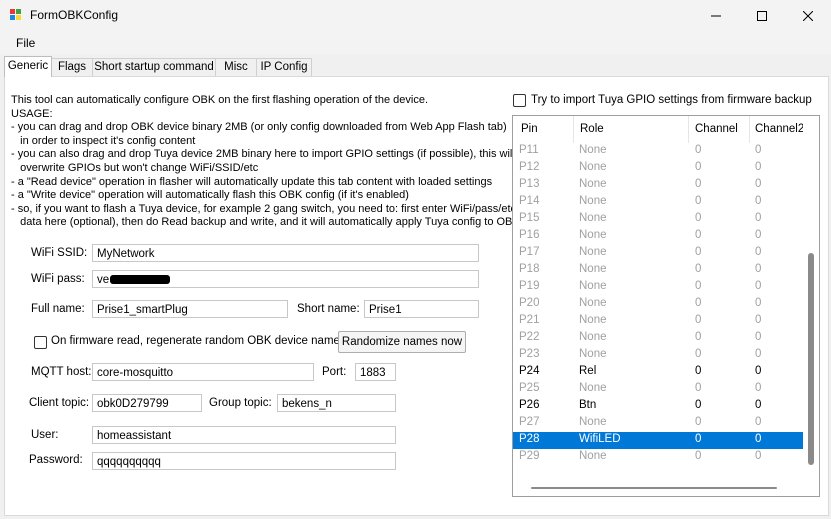  Describe the element at coordinates (762, 15) in the screenshot. I see `maximize-button` at that location.